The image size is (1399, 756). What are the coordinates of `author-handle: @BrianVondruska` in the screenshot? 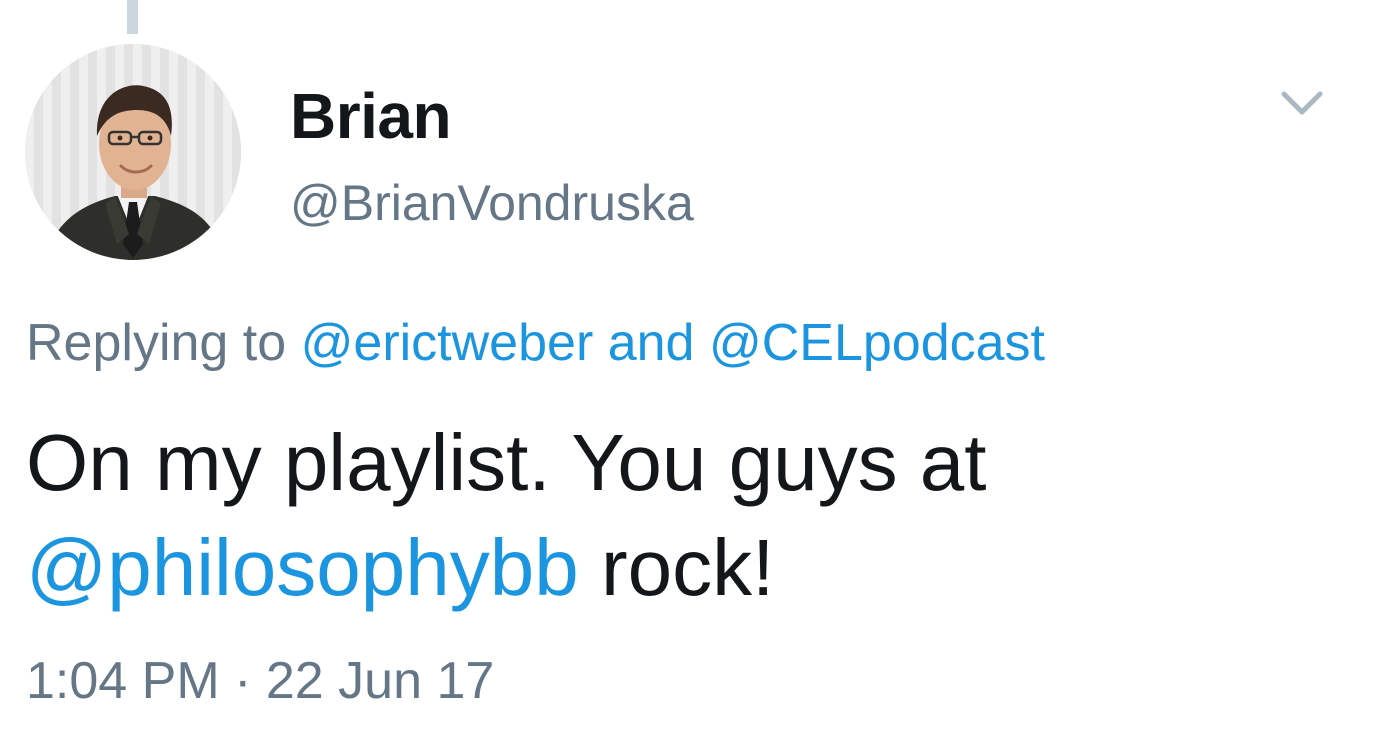 It's located at (492, 203).